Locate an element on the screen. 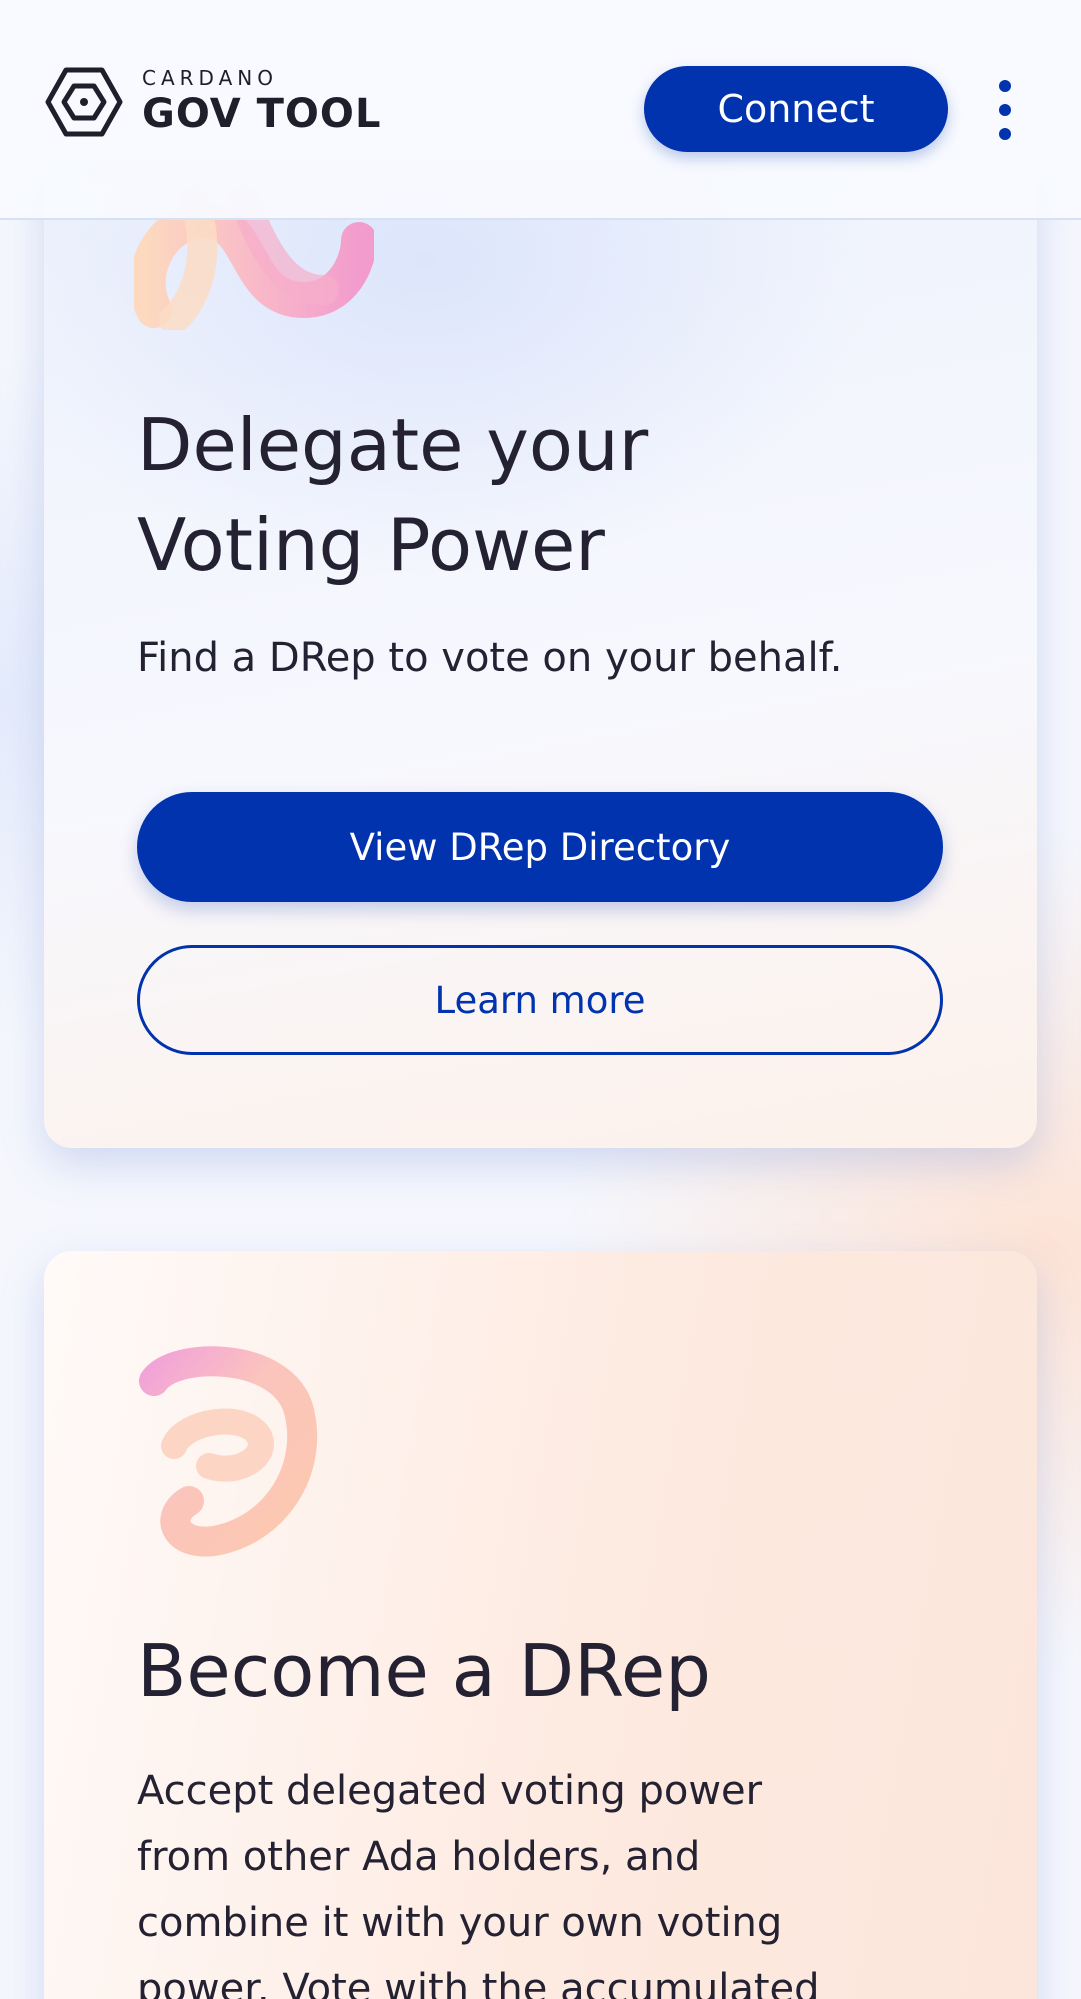  cardano-govtool-logo: CARDANO GOV TOOL is located at coordinates (212, 102).